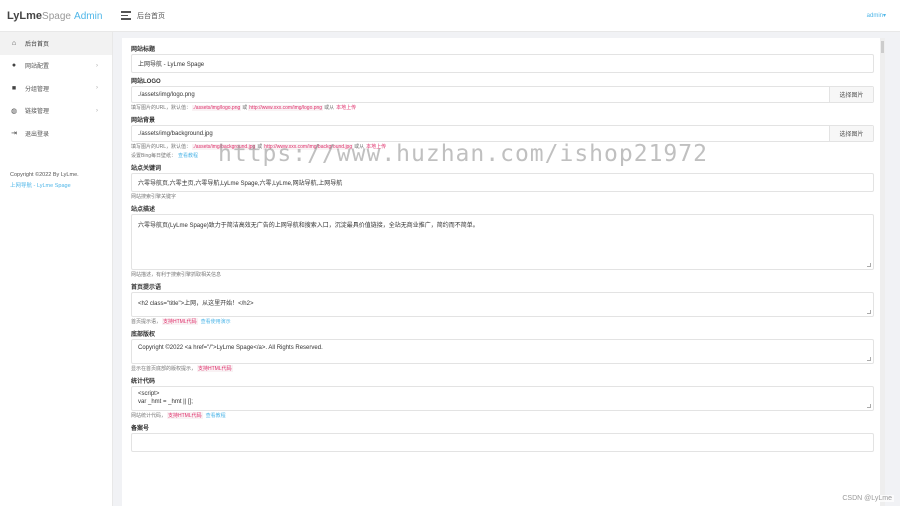 This screenshot has height=506, width=900. Describe the element at coordinates (196, 304) in the screenshot. I see `home-tip-text: <h2 class="title">上网，从这里开始！</h2>` at that location.